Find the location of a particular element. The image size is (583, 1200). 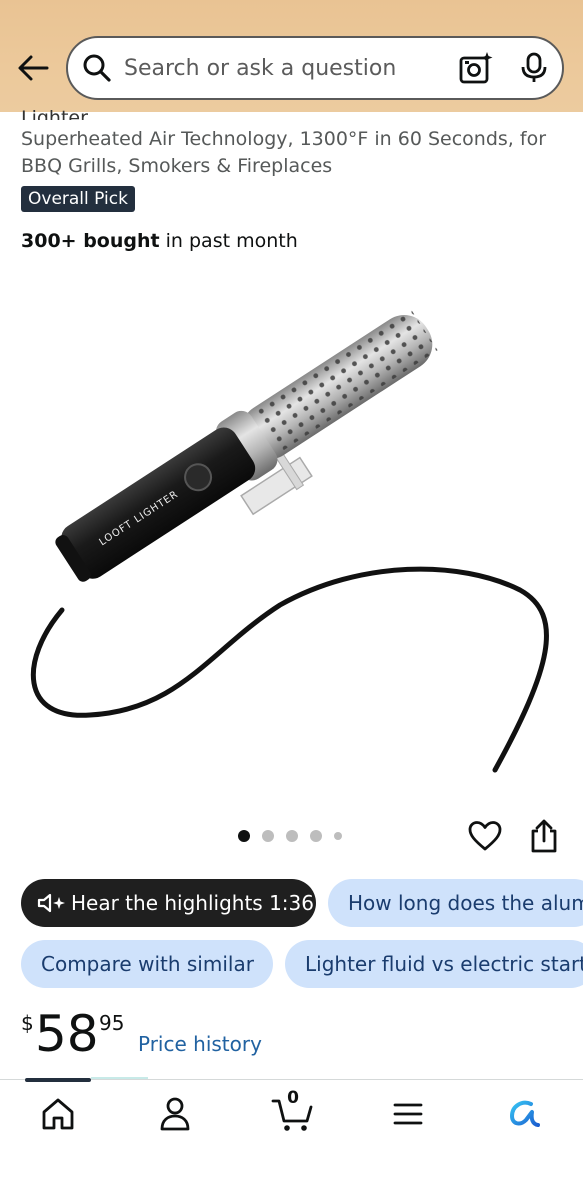

header-bar is located at coordinates (291, 56).